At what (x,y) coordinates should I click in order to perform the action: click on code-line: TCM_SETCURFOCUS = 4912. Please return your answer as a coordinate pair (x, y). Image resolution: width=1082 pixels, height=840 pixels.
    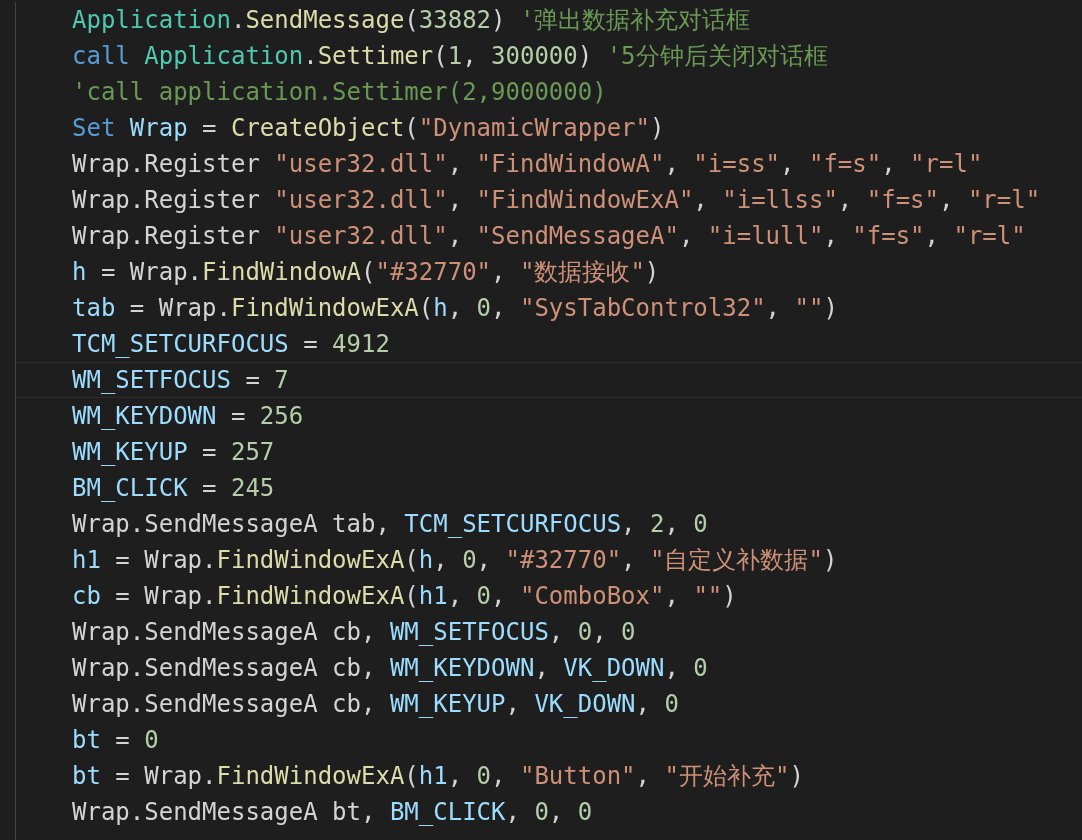
    Looking at the image, I should click on (231, 344).